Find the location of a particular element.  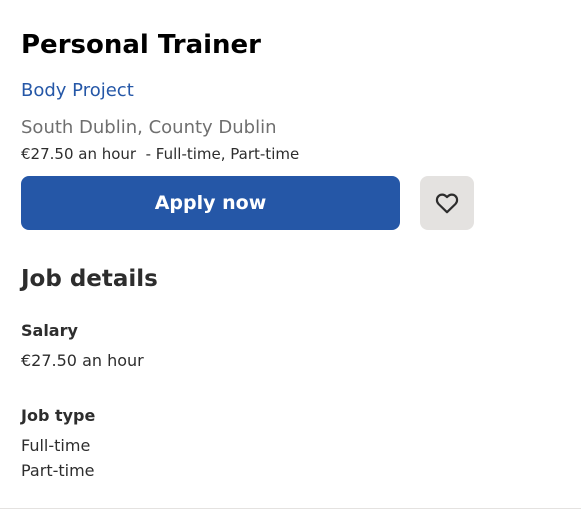

job-type-value: Full-time is located at coordinates (56, 445).